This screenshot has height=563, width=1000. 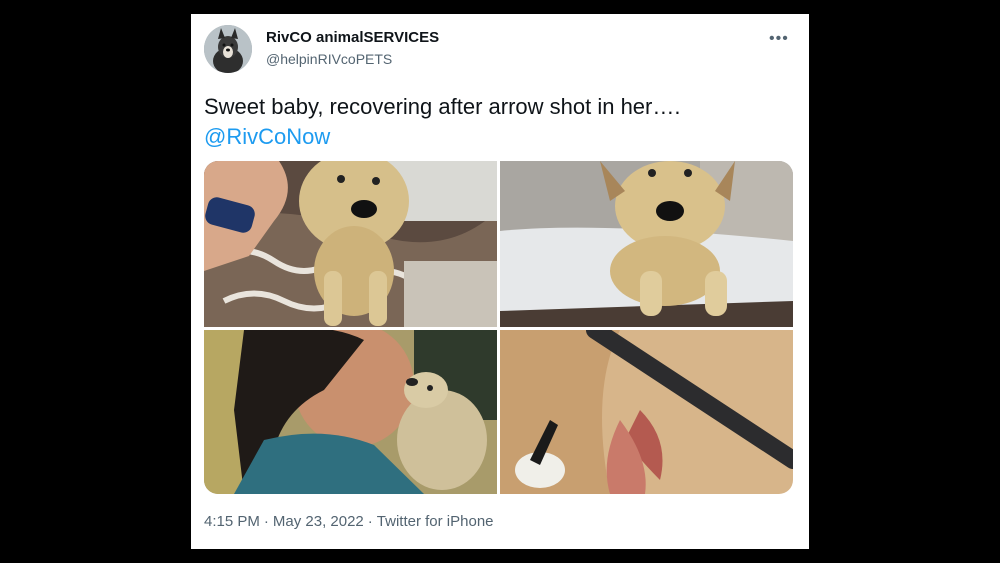 What do you see at coordinates (646, 412) in the screenshot?
I see `photo-wound-closeup` at bounding box center [646, 412].